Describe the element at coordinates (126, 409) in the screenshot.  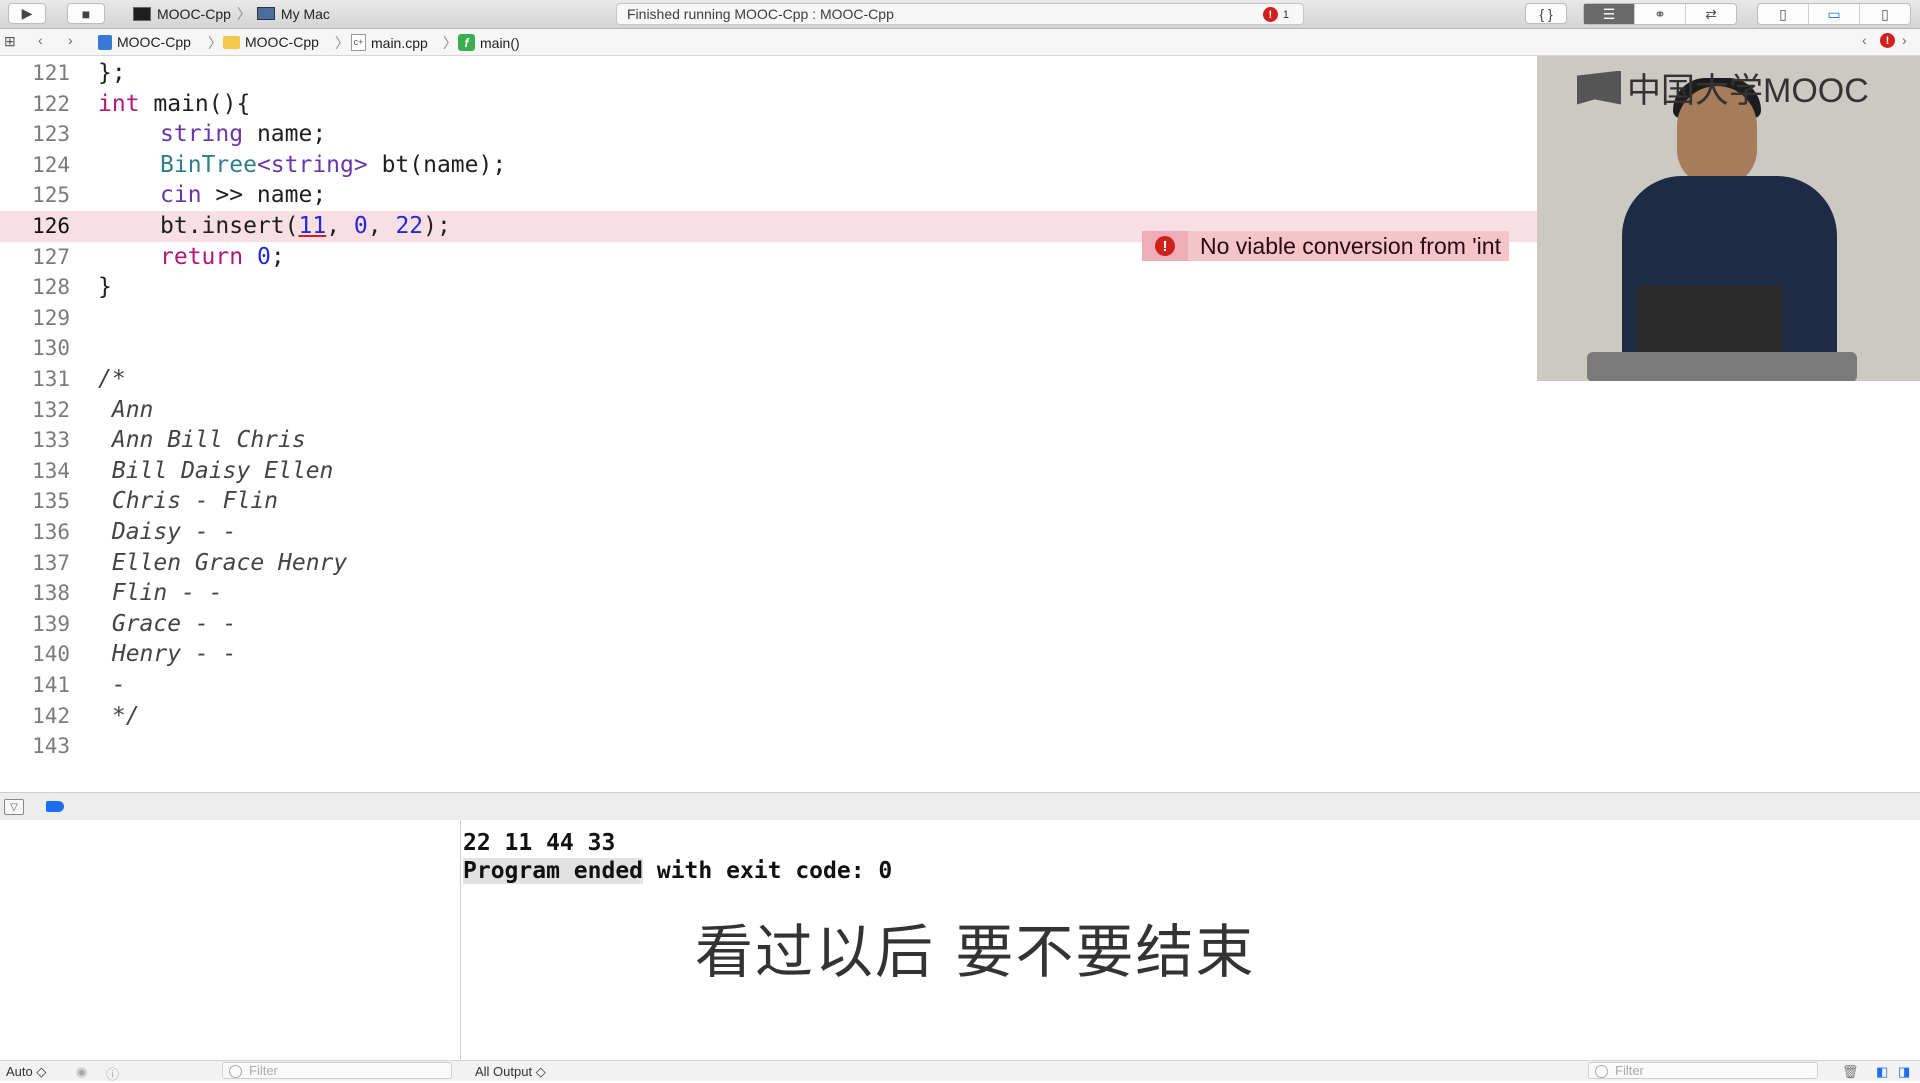
I see `comment-text: Ann` at that location.